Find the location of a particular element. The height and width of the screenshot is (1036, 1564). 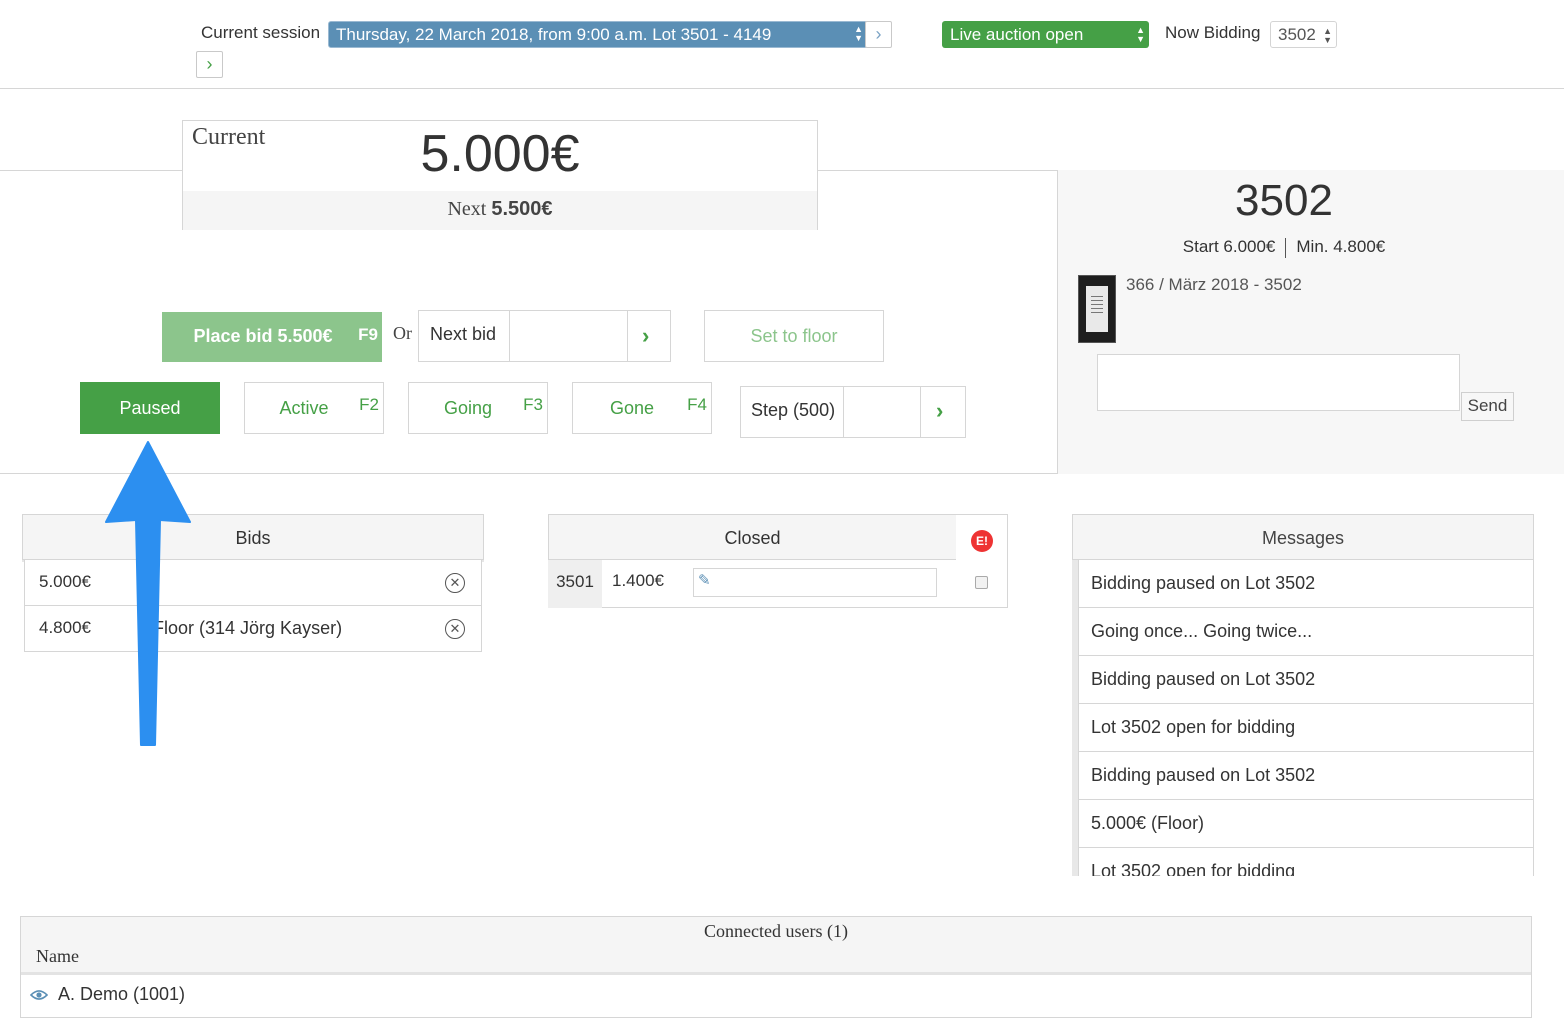

gone-button: Gone F4 is located at coordinates (642, 408).